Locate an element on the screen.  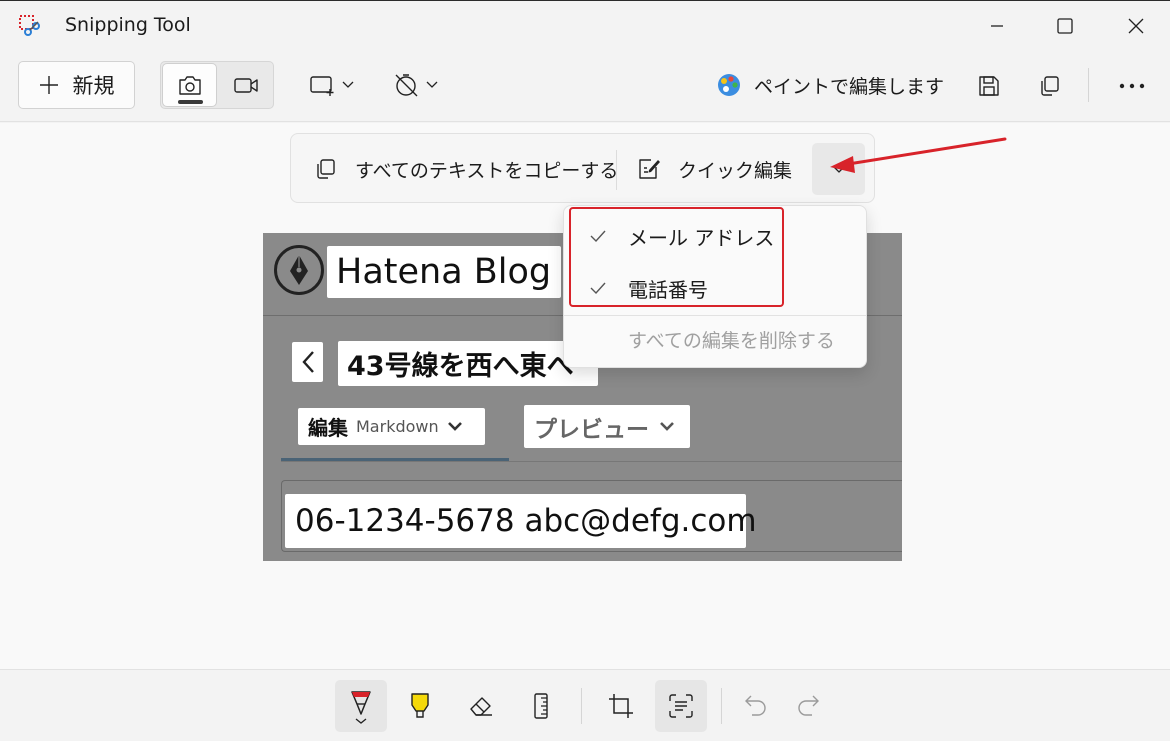
new-snip-label: 新規 is located at coordinates (93, 86).